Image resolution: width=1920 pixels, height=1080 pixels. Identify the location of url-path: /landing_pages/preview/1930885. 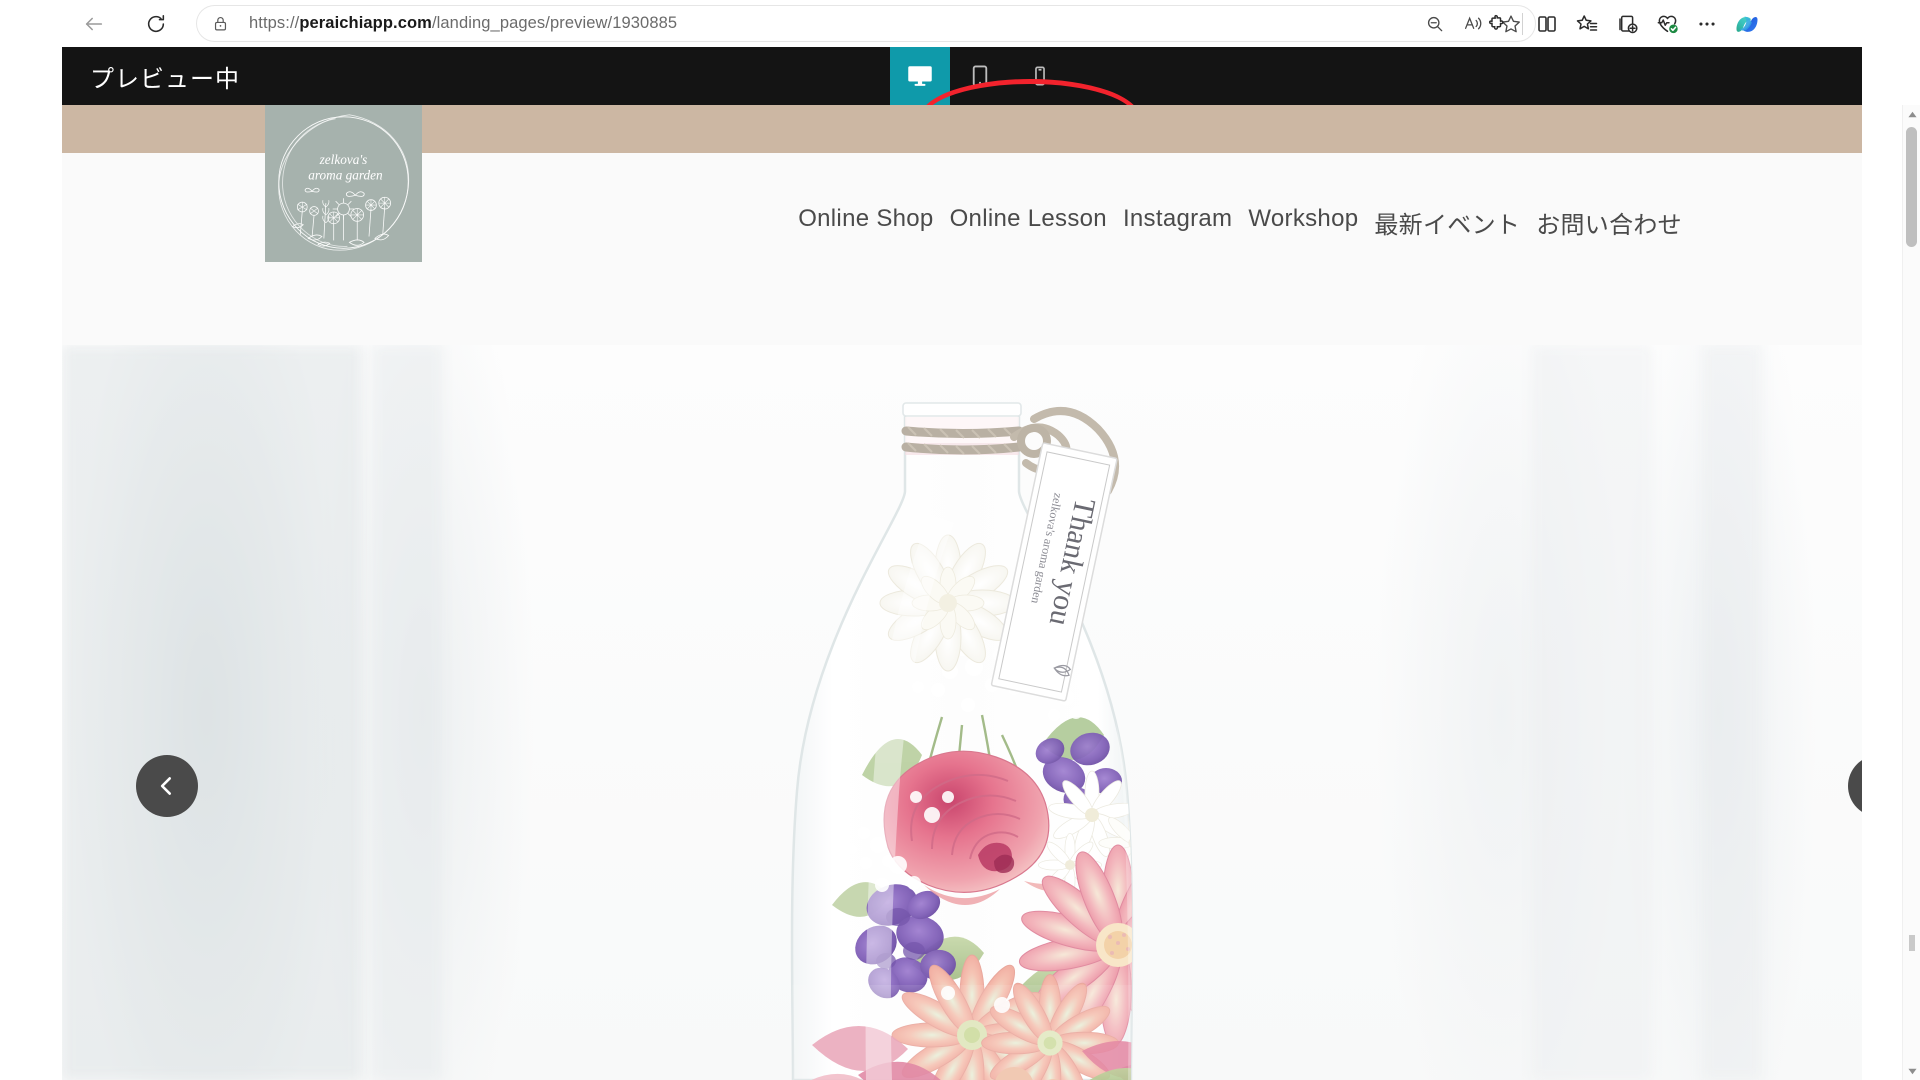
(554, 23).